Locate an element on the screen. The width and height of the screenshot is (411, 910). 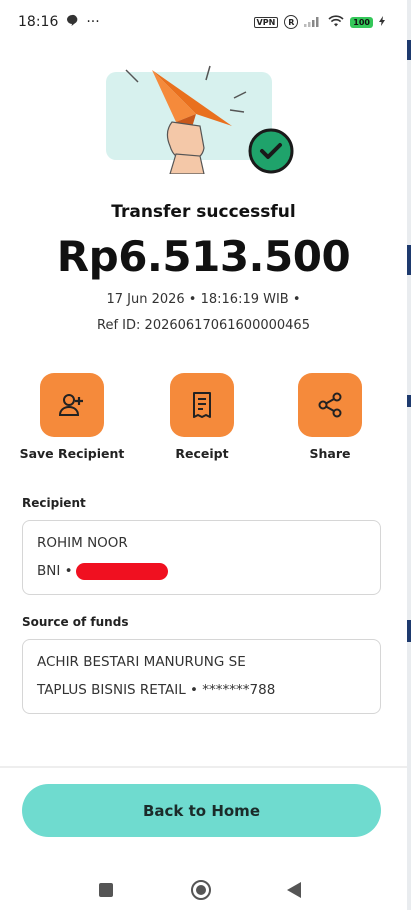
transfer-success-illustration is located at coordinates (201, 118).